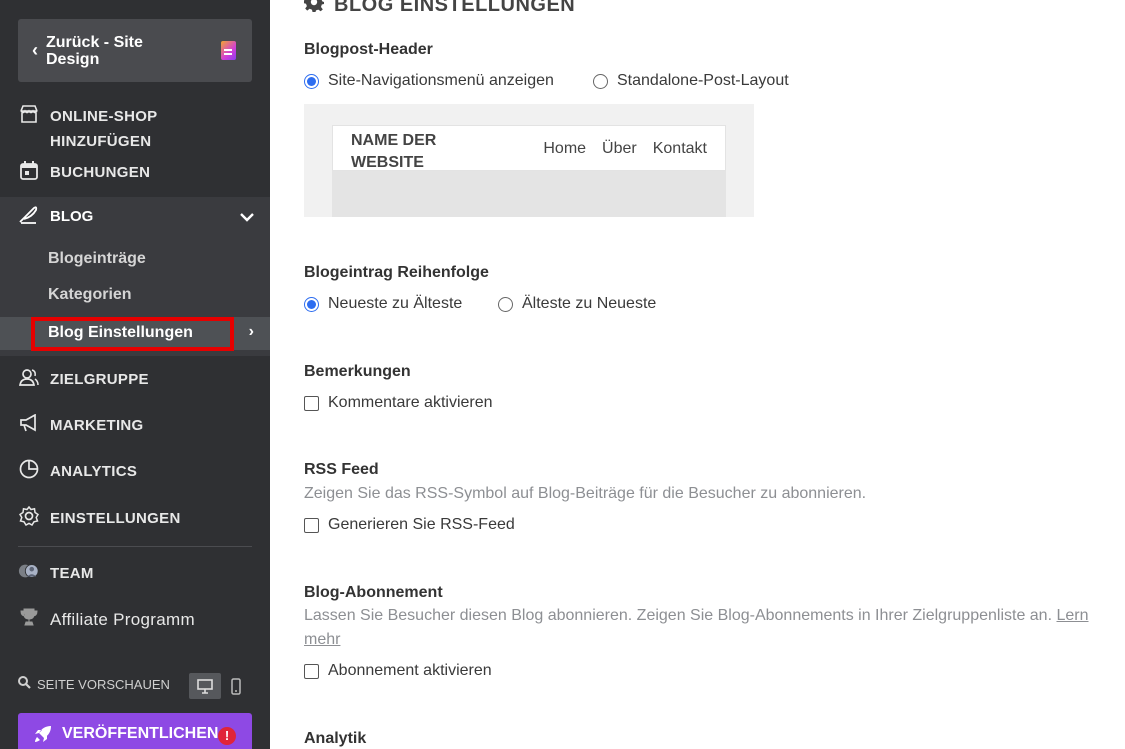 Image resolution: width=1125 pixels, height=749 pixels. What do you see at coordinates (228, 50) in the screenshot?
I see `document-icon` at bounding box center [228, 50].